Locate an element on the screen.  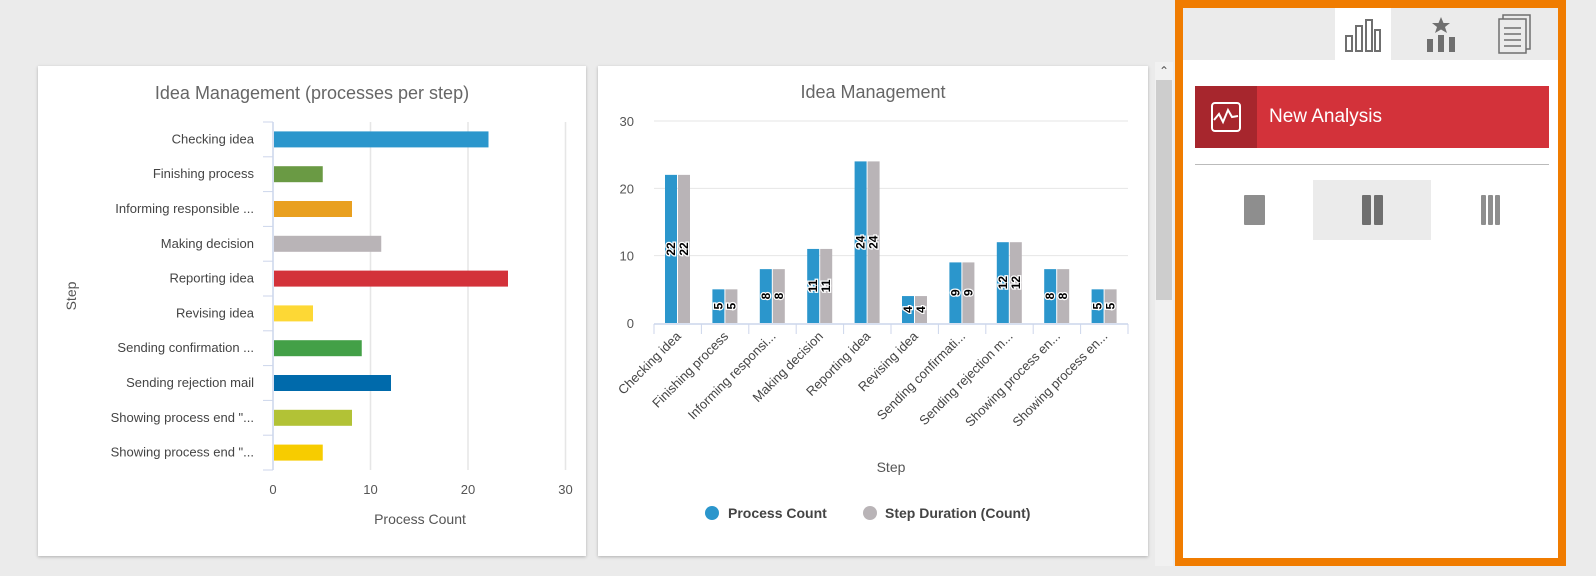
one-column-icon is located at coordinates (1254, 210).